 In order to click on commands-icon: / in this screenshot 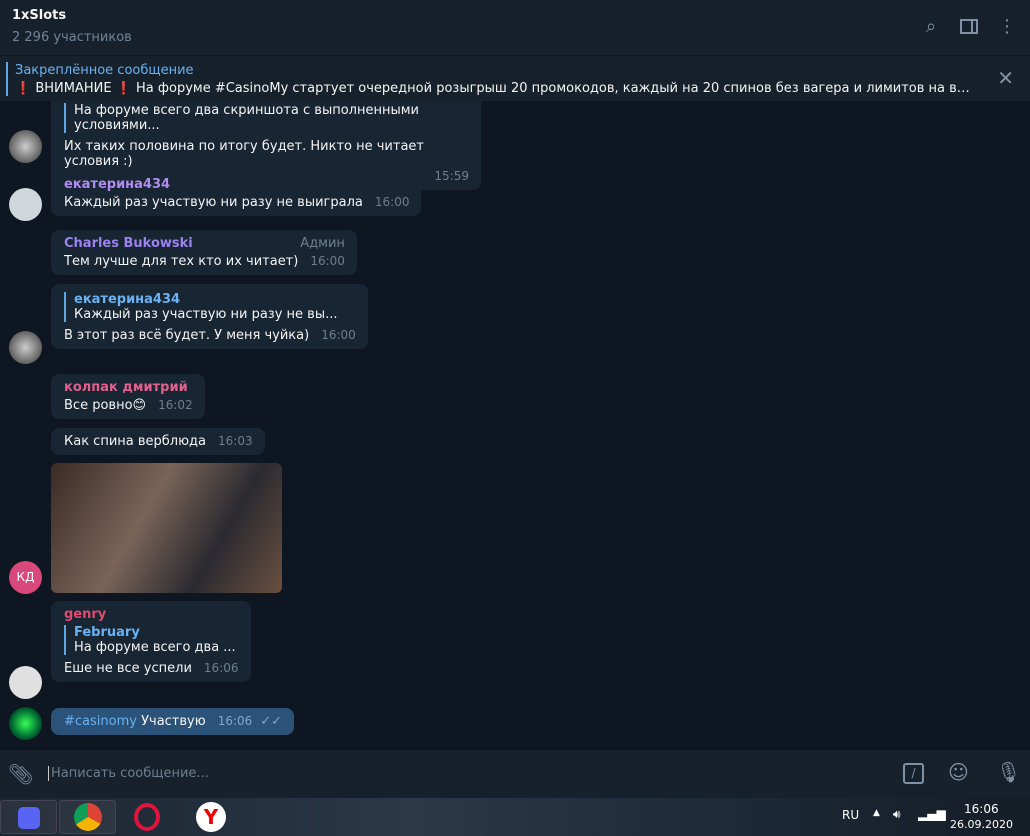, I will do `click(913, 773)`.